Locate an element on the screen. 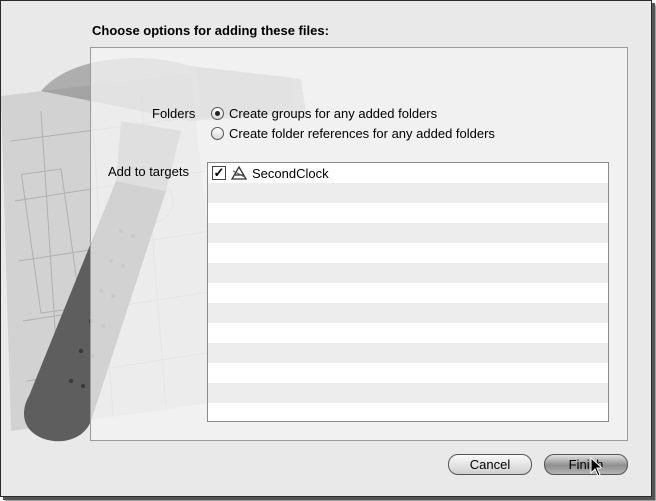  application-target-icon is located at coordinates (239, 173).